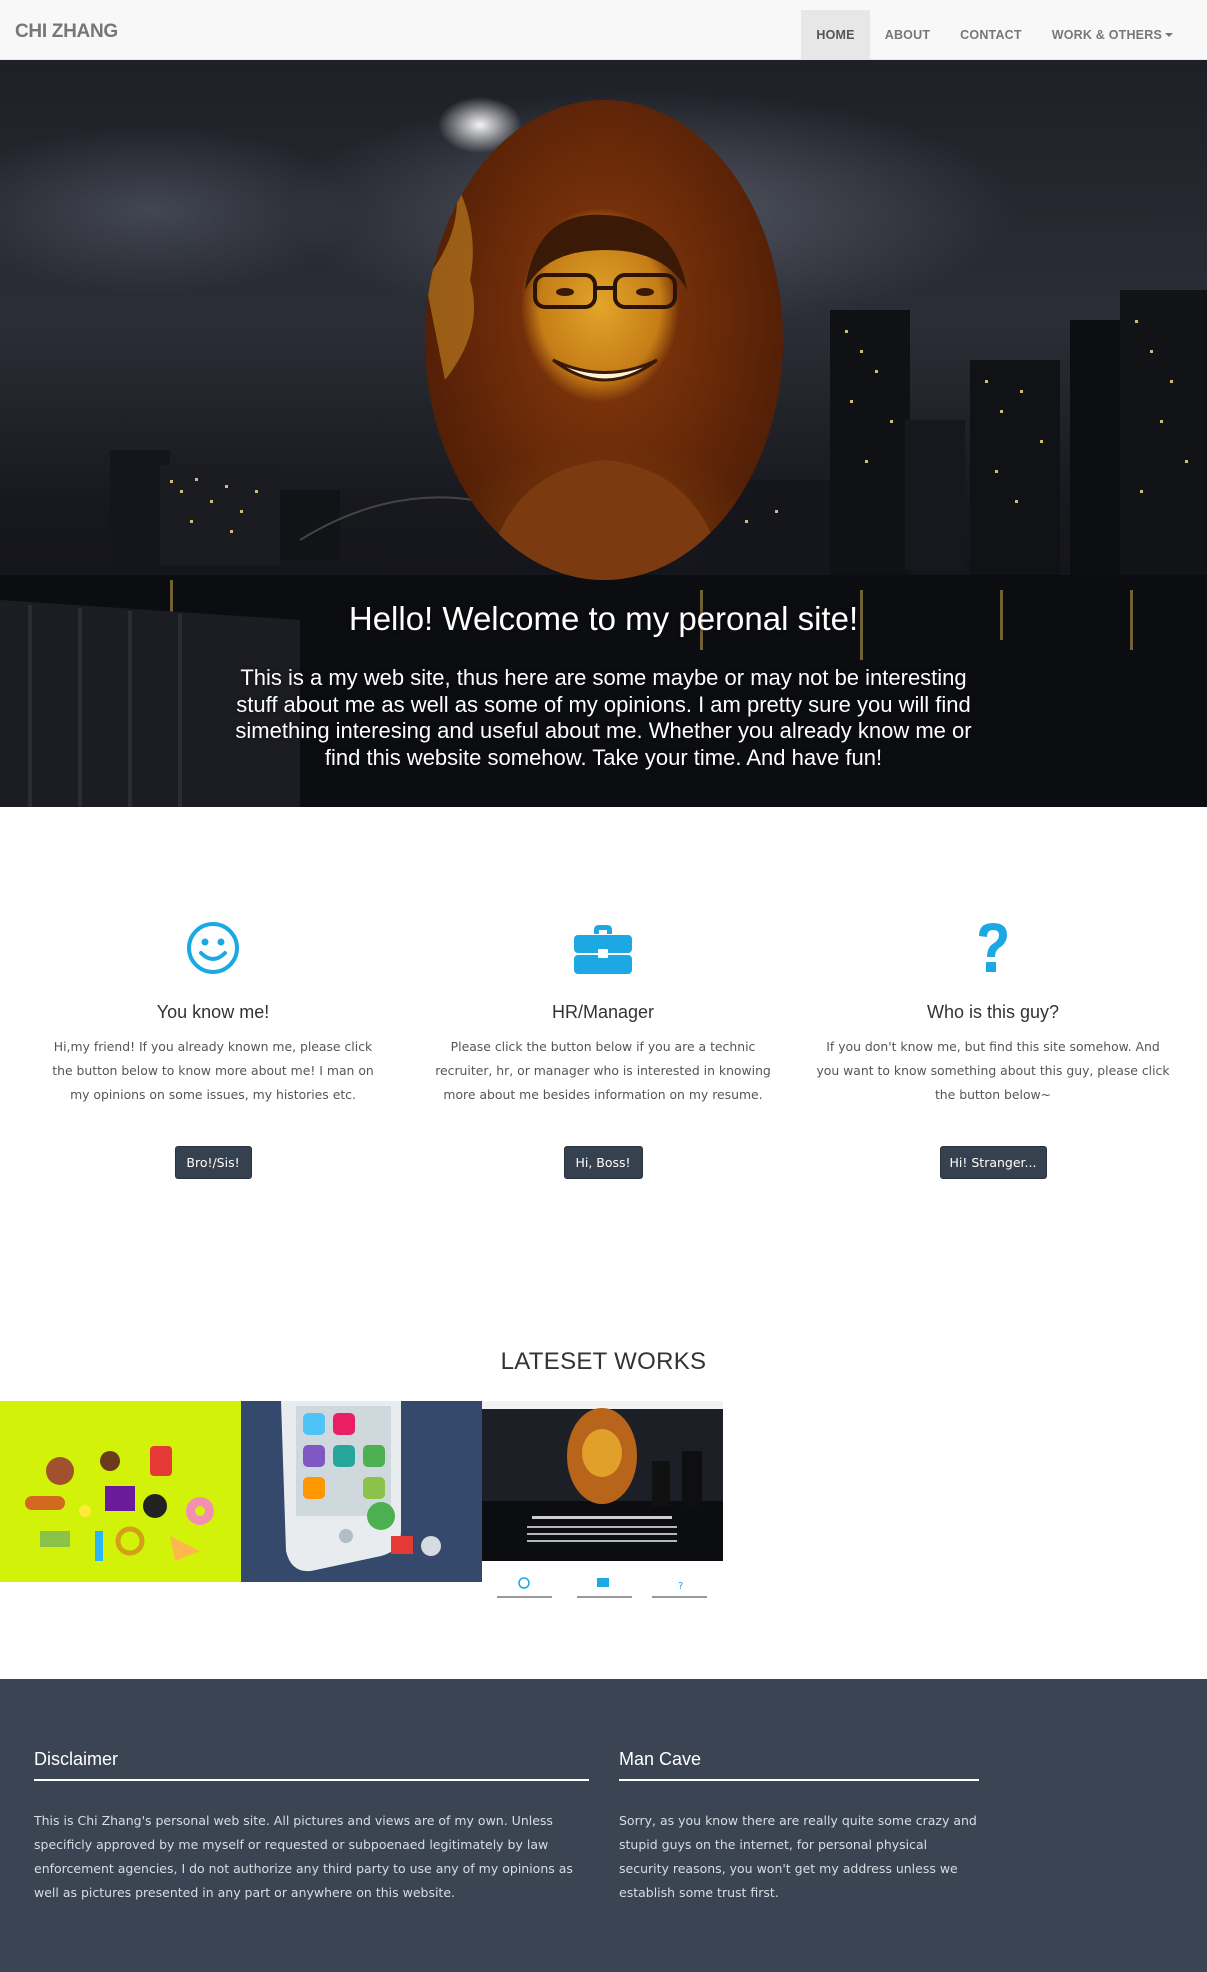 The width and height of the screenshot is (1207, 1972). I want to click on question-icon, so click(993, 950).